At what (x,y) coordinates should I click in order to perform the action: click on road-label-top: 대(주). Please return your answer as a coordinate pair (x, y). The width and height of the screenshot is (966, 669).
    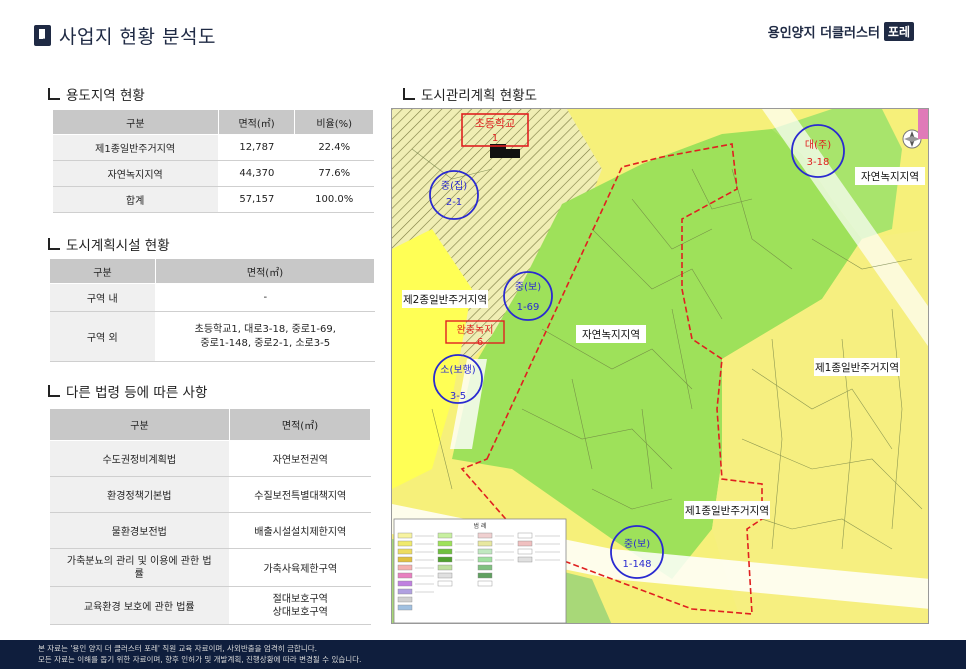
    Looking at the image, I should click on (818, 145).